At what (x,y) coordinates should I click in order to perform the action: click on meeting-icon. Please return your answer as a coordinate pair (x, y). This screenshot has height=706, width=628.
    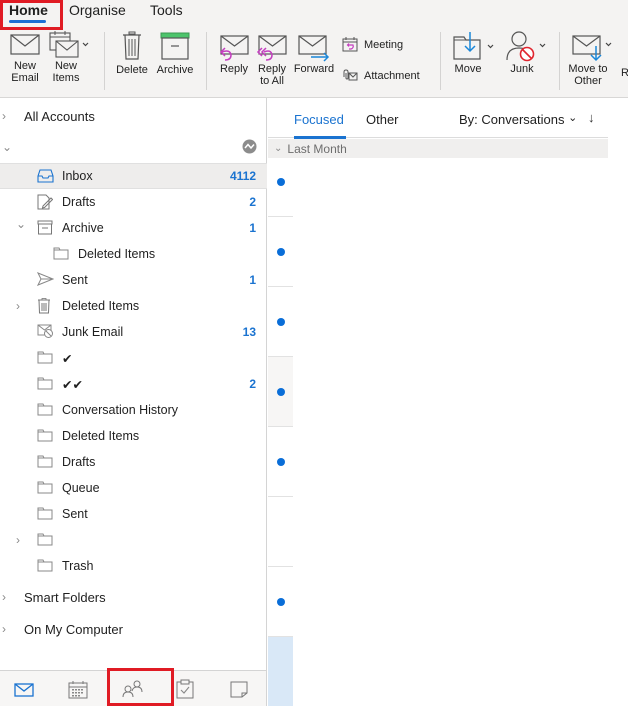
    Looking at the image, I should click on (350, 44).